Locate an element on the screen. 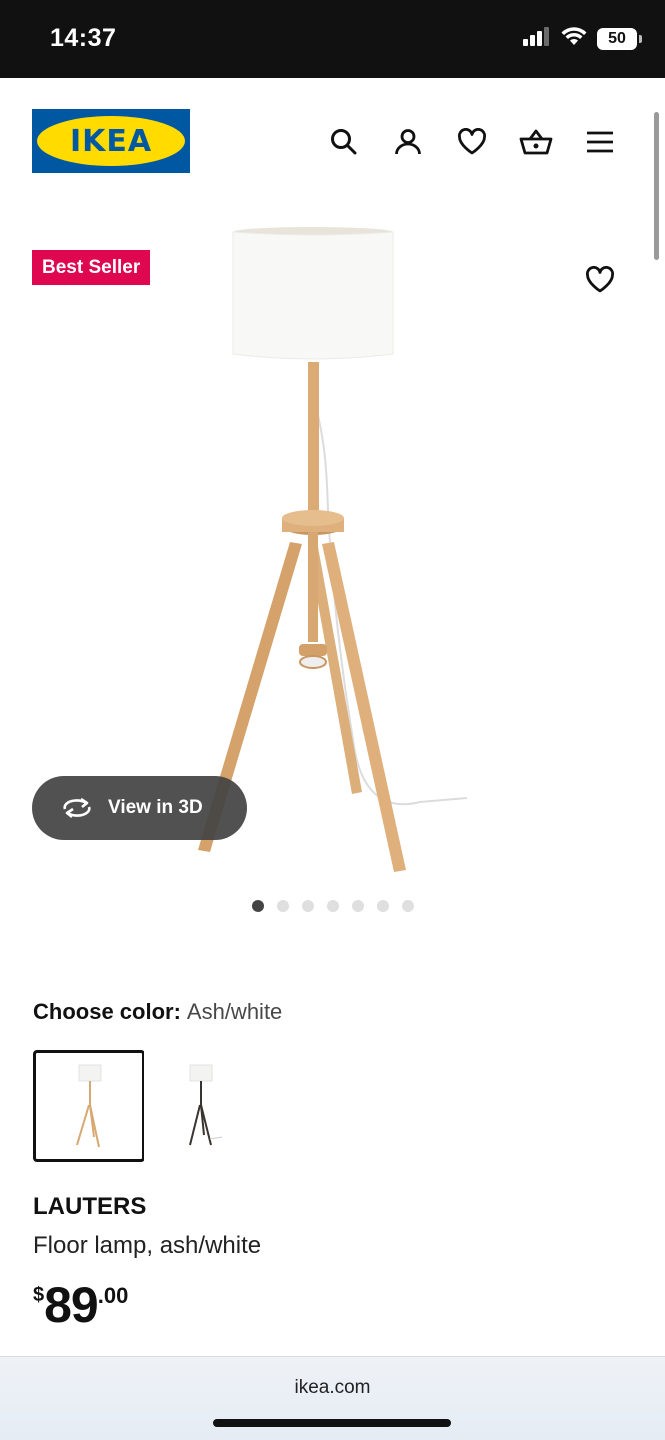 The height and width of the screenshot is (1440, 665). view-in-3d-label: View in 3D is located at coordinates (155, 807).